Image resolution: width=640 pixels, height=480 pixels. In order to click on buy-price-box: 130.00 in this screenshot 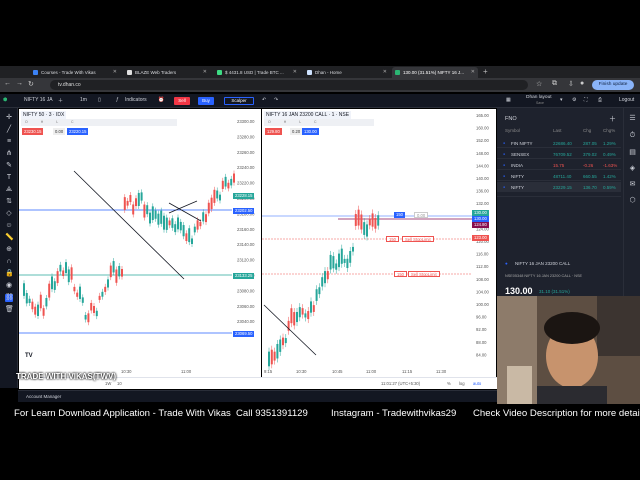, I will do `click(310, 131)`.